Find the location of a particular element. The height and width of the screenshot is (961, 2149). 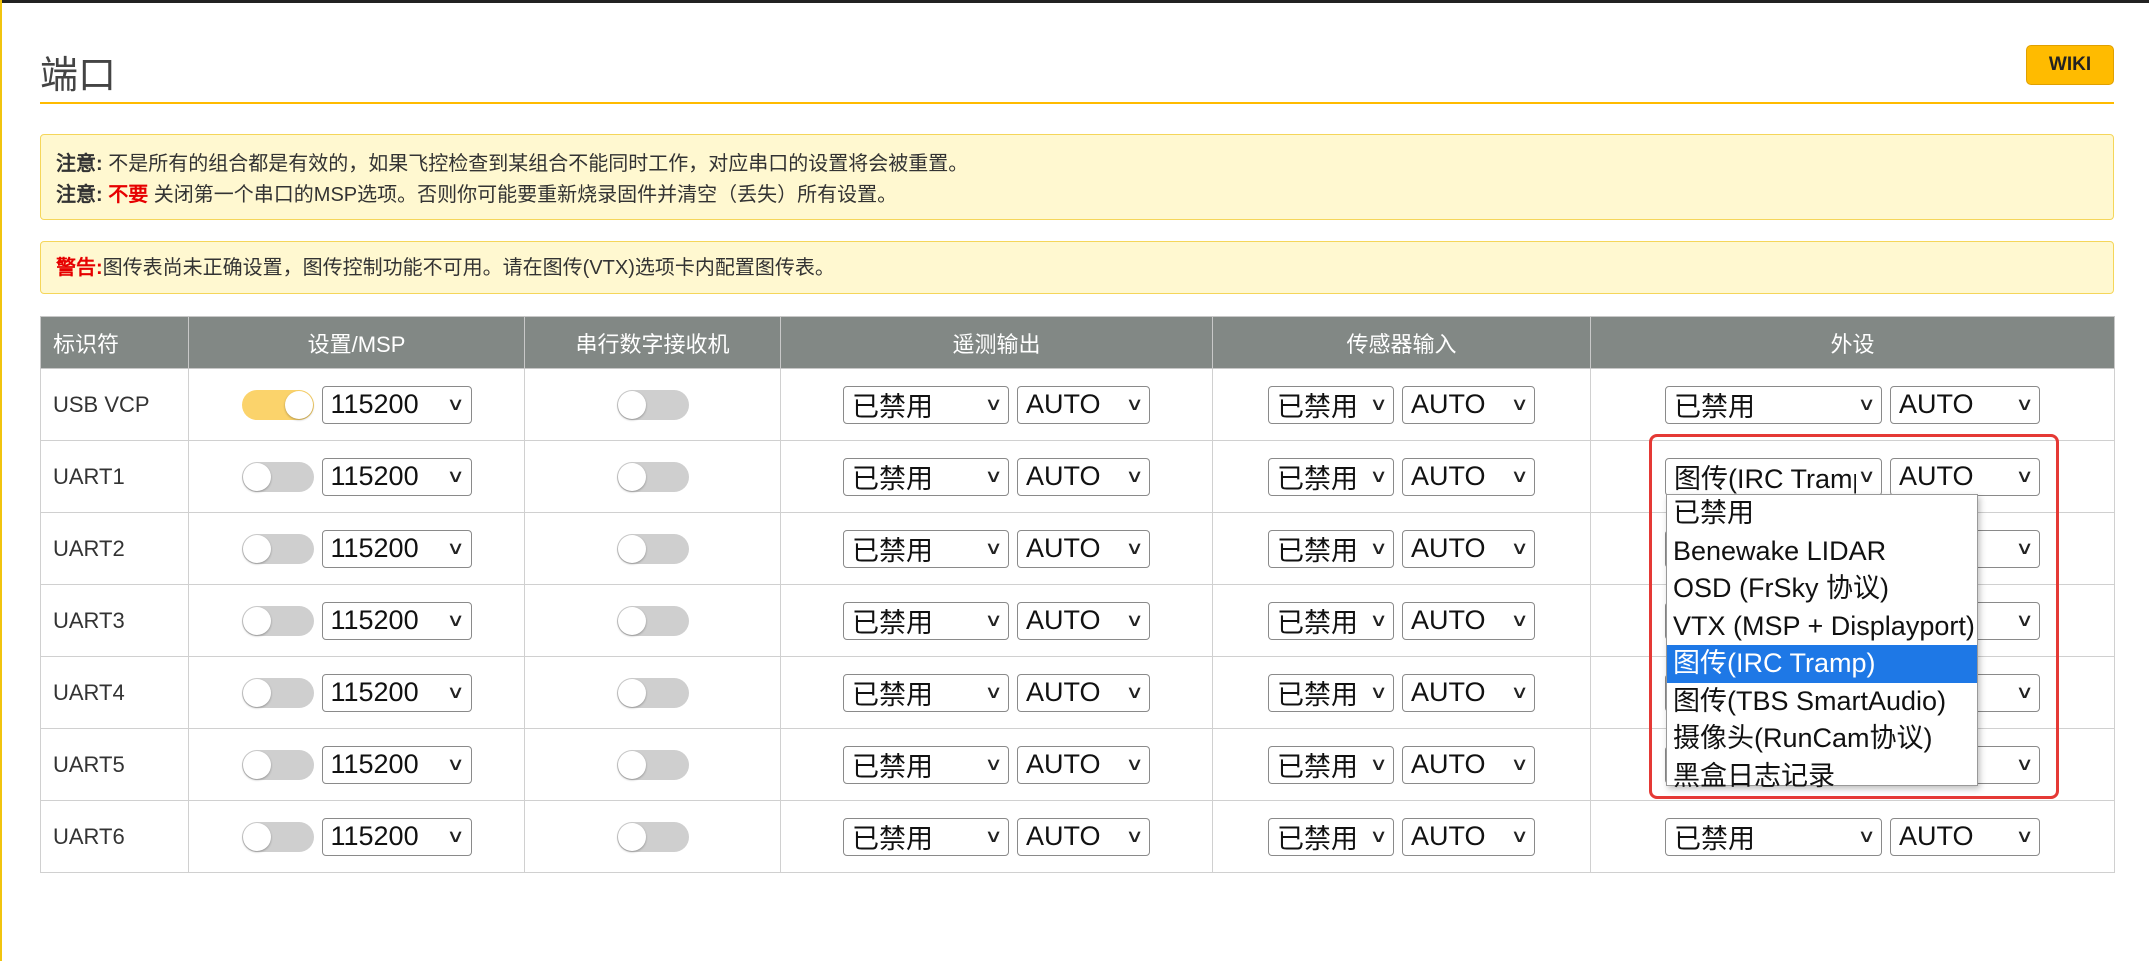

header-config-msp: 设置/MSP is located at coordinates (356, 342).